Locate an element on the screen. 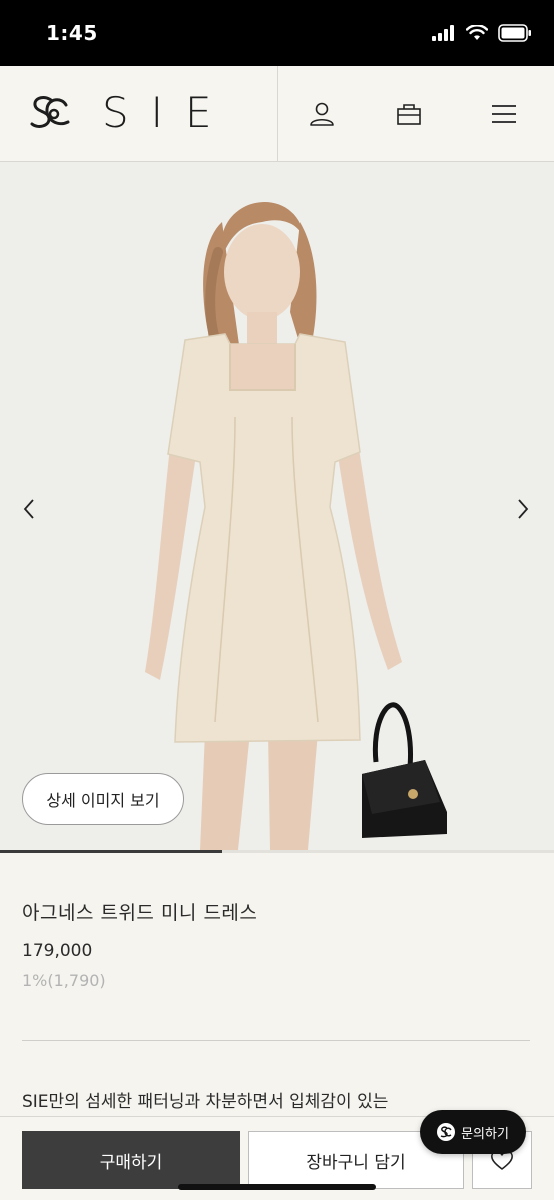  carousel-progress-fill is located at coordinates (111, 851).